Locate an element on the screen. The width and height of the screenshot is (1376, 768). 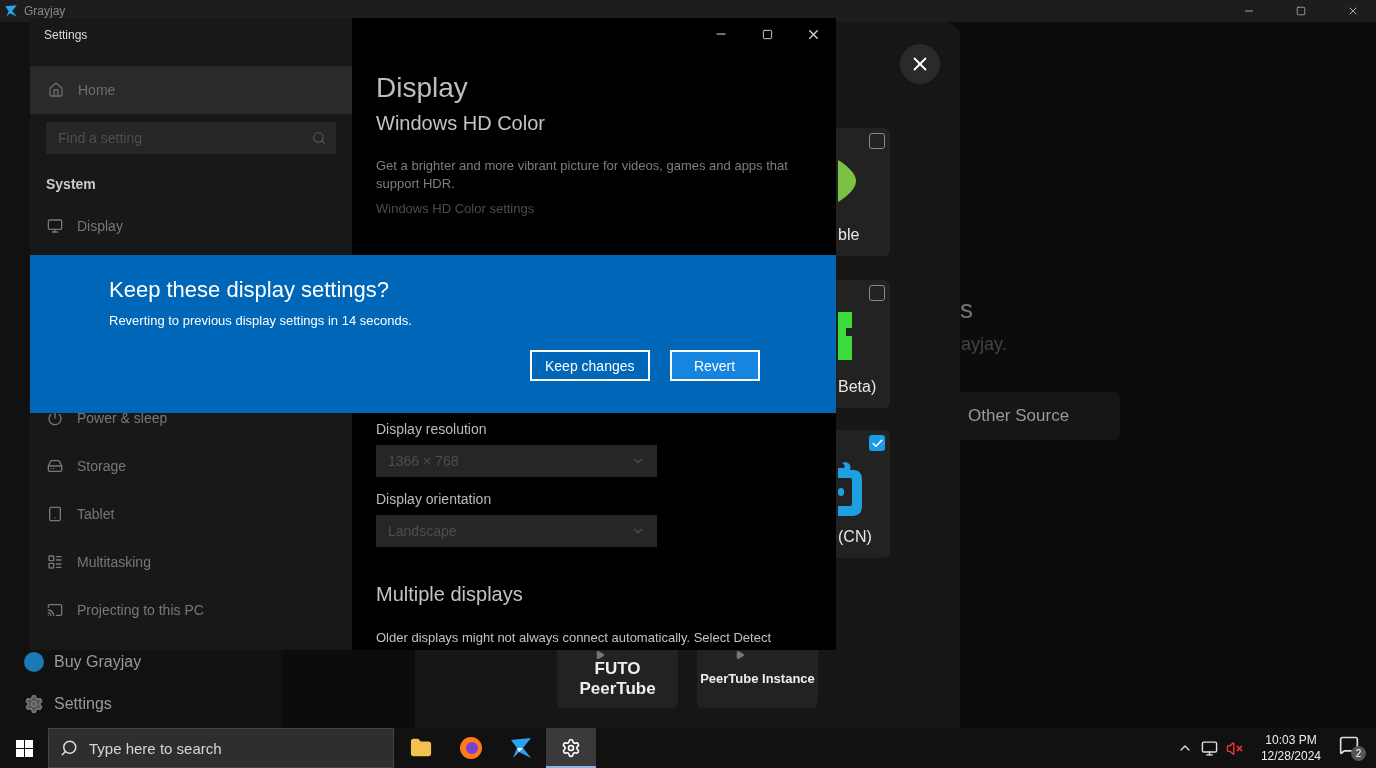
network-icon is located at coordinates (1209, 748).